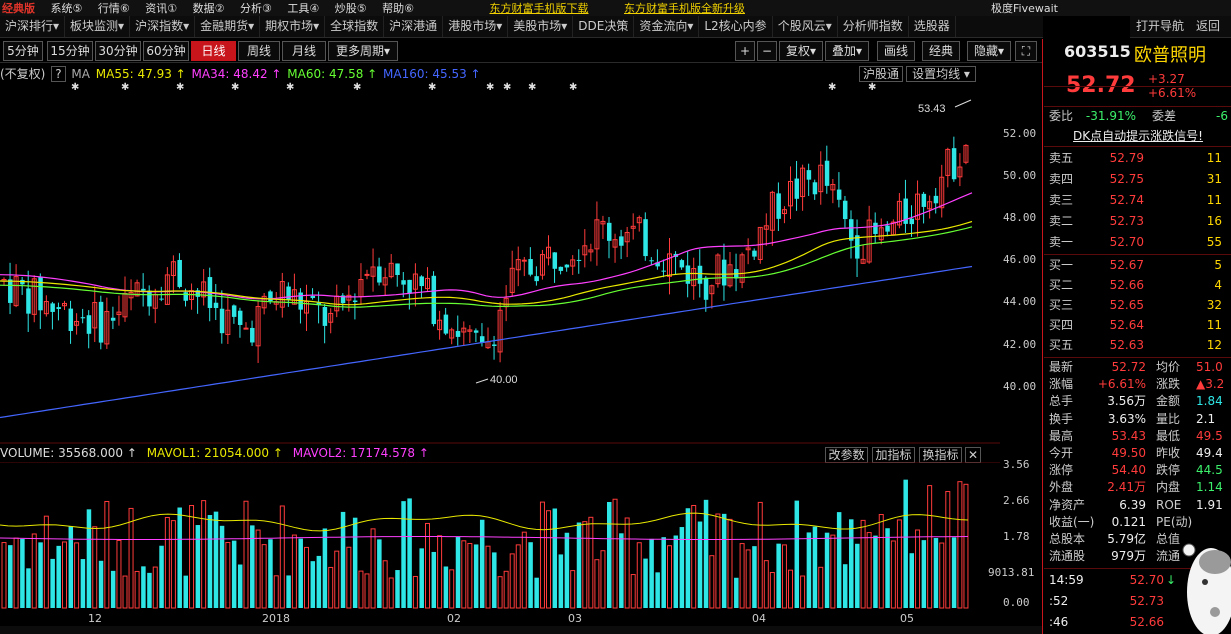  I want to click on hide-dropdown: 隐藏▾, so click(989, 51).